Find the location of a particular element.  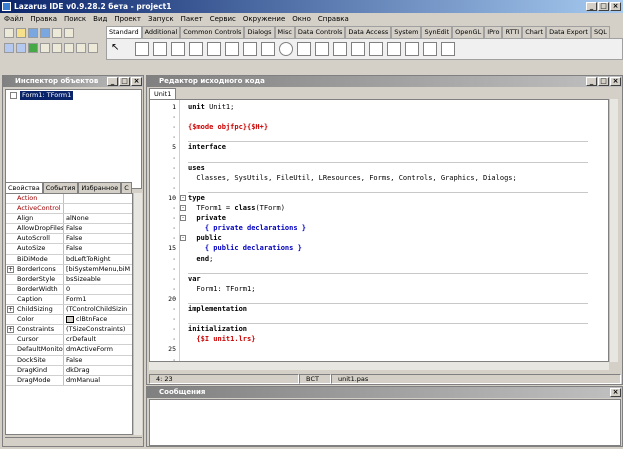

property-row: DragKind dkDrag is located at coordinates (69, 370).